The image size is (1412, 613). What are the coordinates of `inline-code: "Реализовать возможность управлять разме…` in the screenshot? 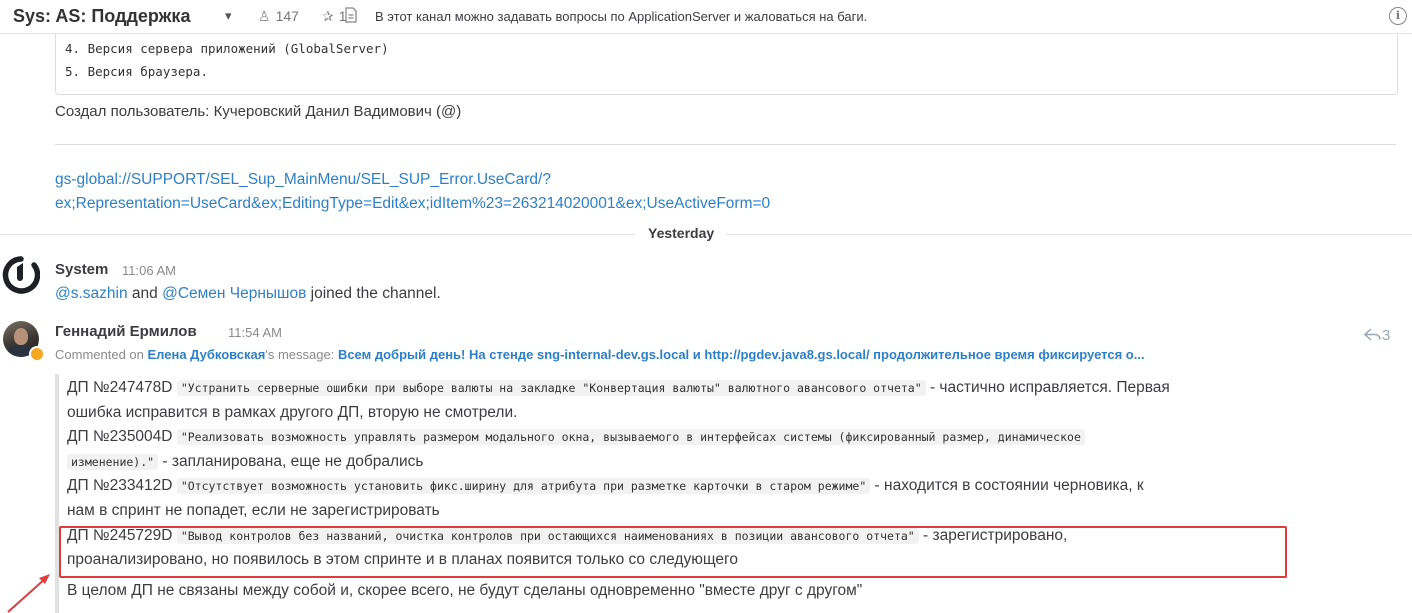 It's located at (630, 437).